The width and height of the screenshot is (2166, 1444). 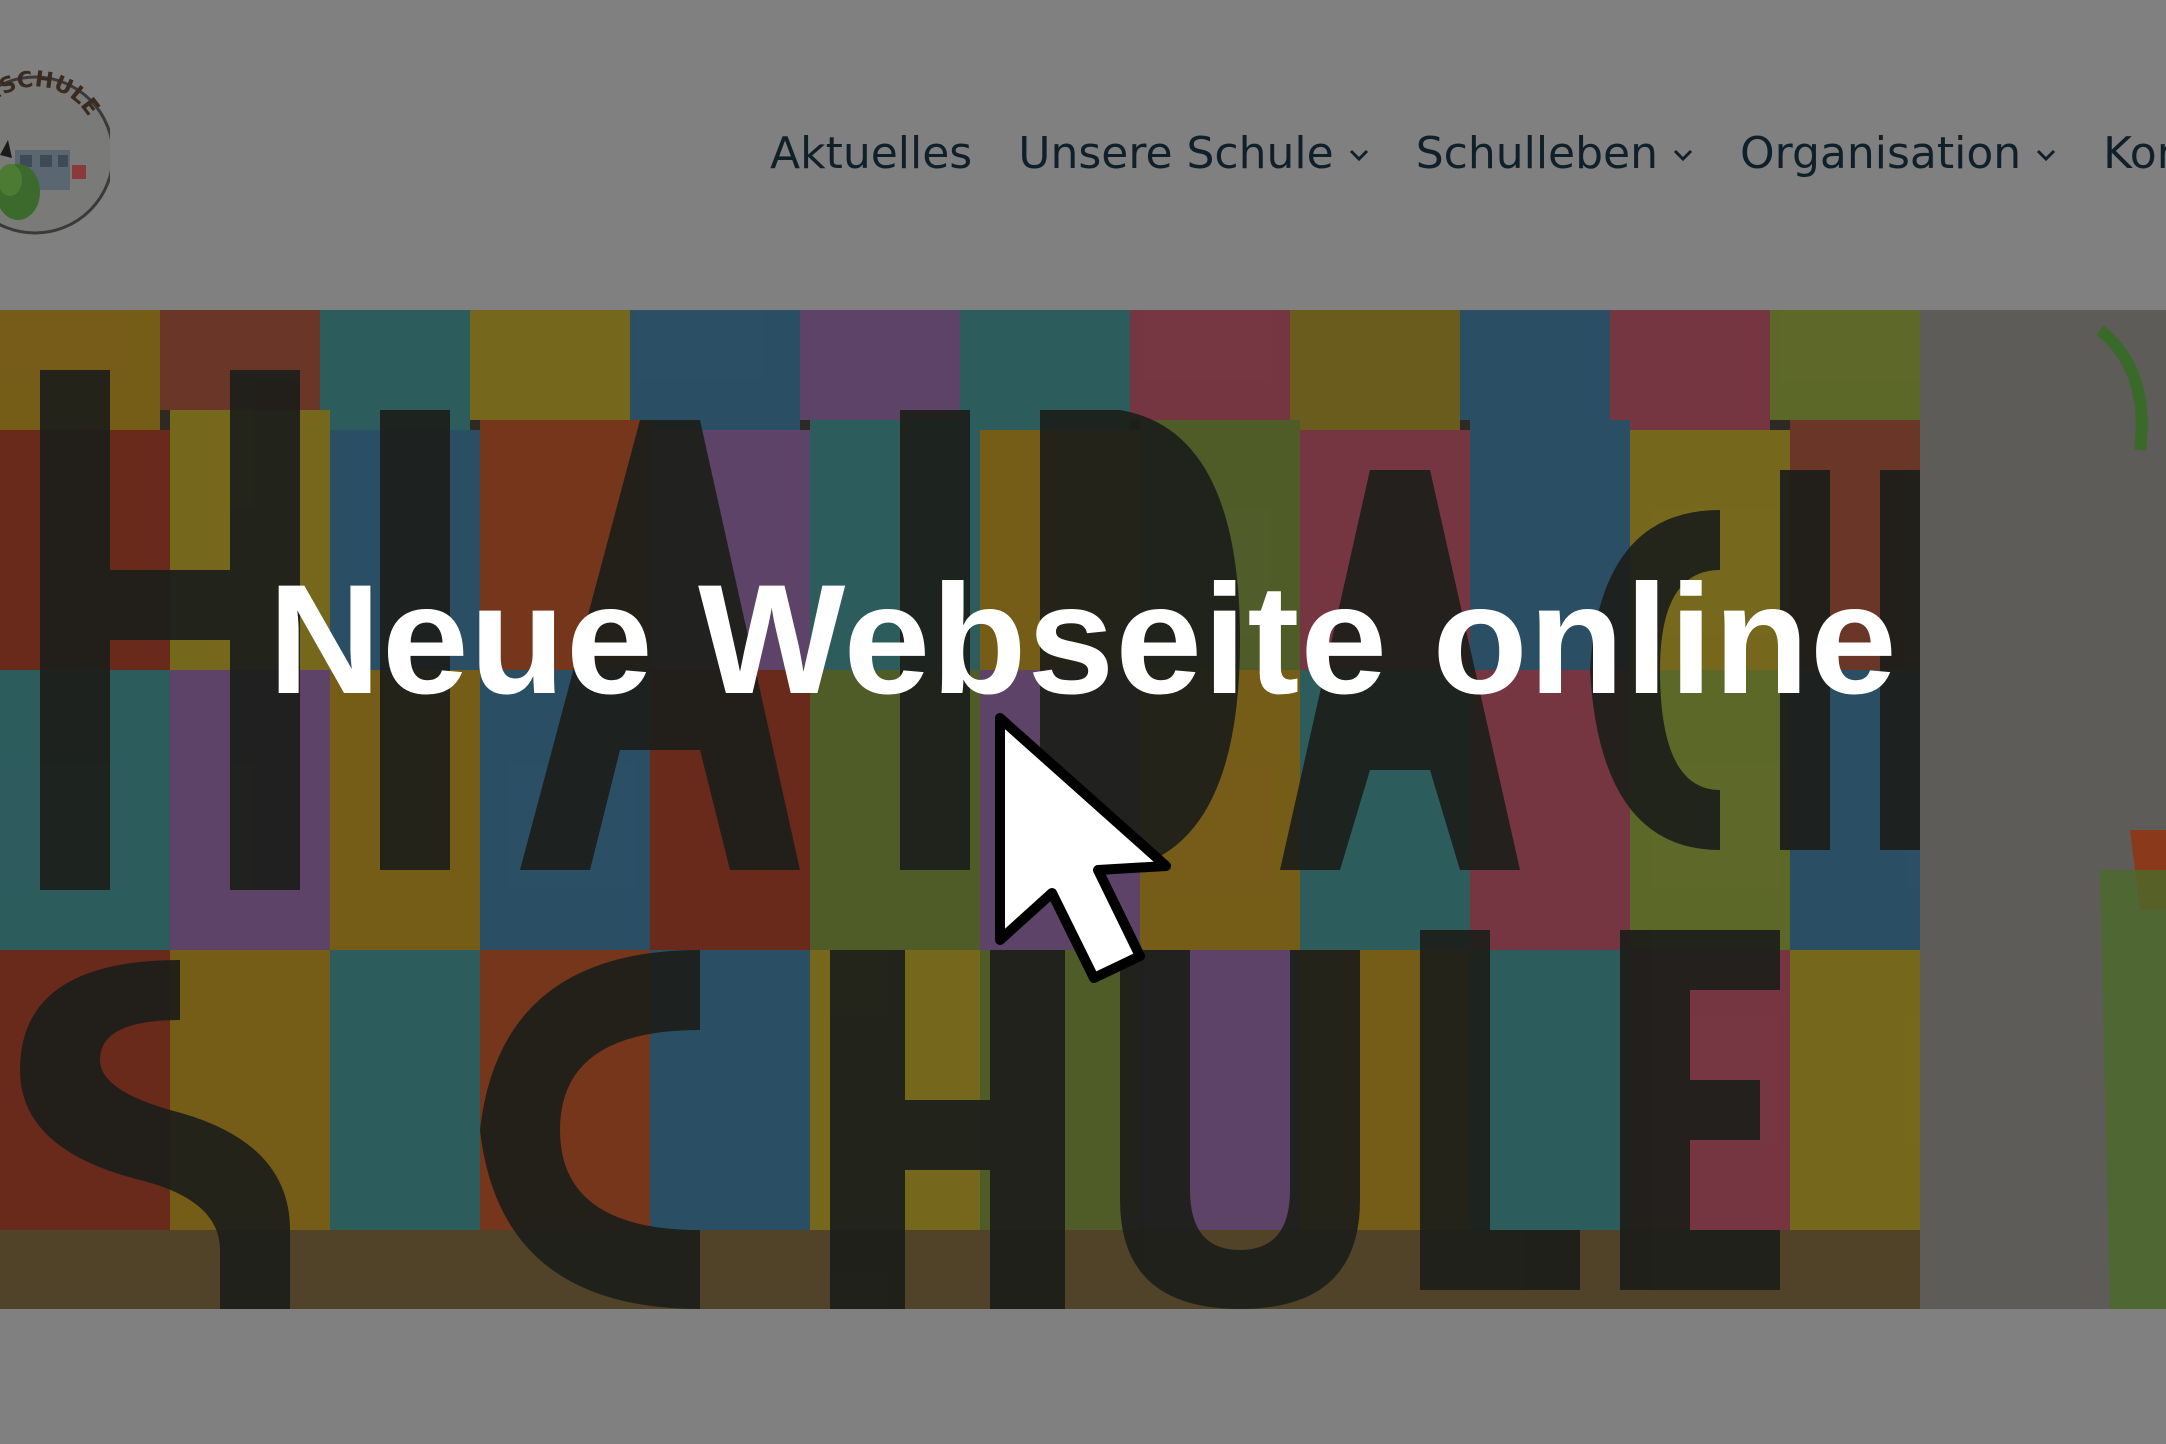 What do you see at coordinates (1083, 848) in the screenshot?
I see `mouse-cursor-icon` at bounding box center [1083, 848].